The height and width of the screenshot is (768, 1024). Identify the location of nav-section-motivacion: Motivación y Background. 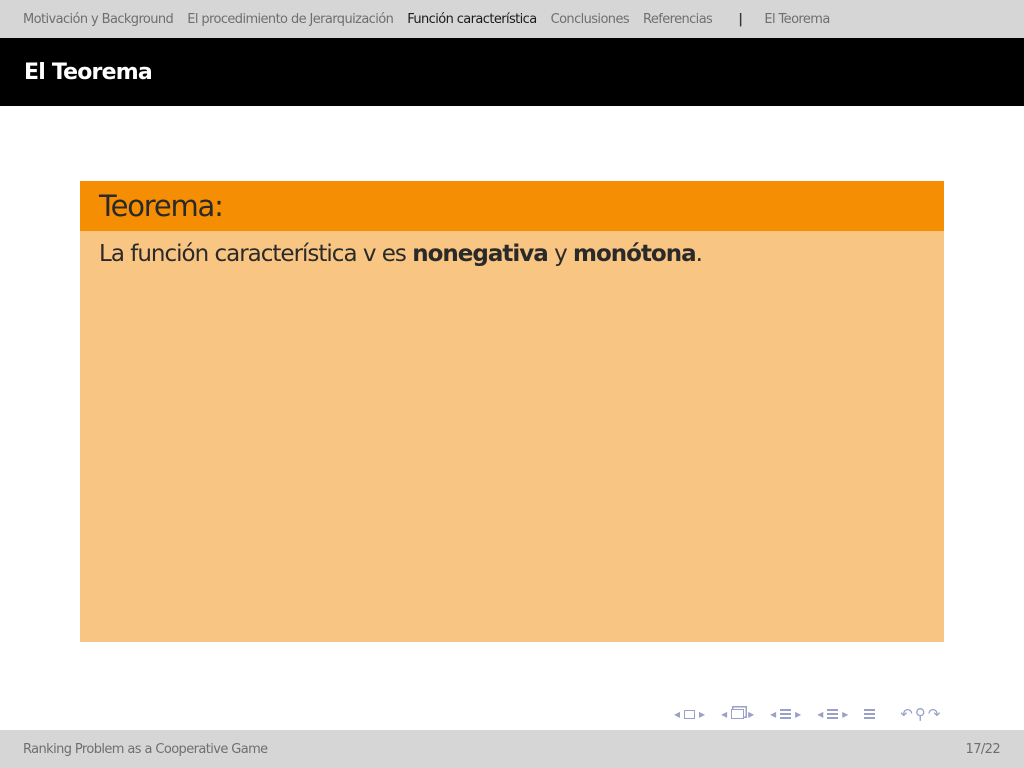
(98, 19).